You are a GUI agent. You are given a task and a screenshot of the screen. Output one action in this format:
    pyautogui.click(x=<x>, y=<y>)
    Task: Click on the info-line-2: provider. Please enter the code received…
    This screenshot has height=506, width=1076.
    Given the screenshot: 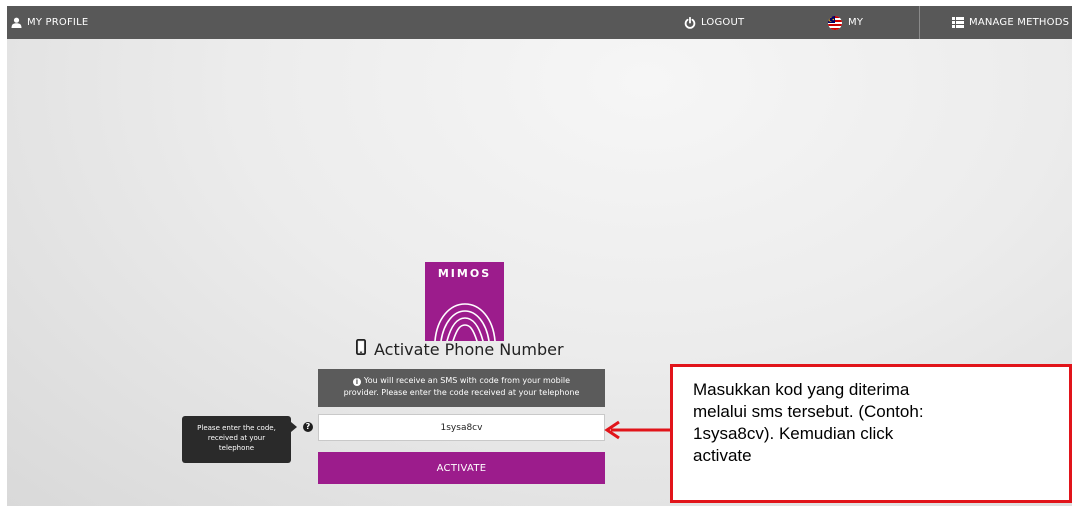 What is the action you would take?
    pyautogui.click(x=461, y=392)
    